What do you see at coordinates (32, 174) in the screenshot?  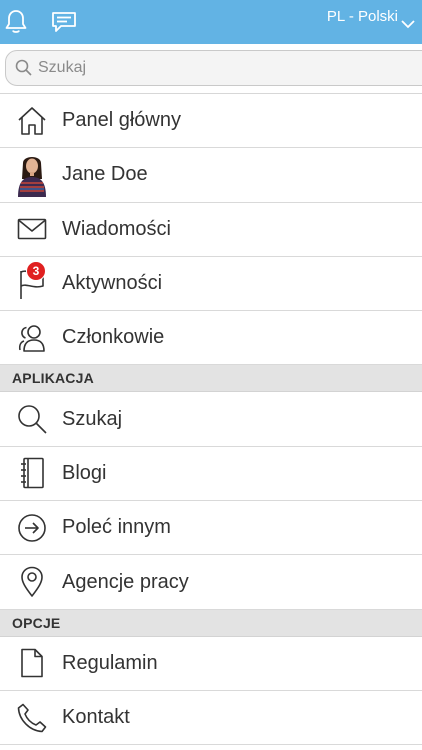 I see `avatar` at bounding box center [32, 174].